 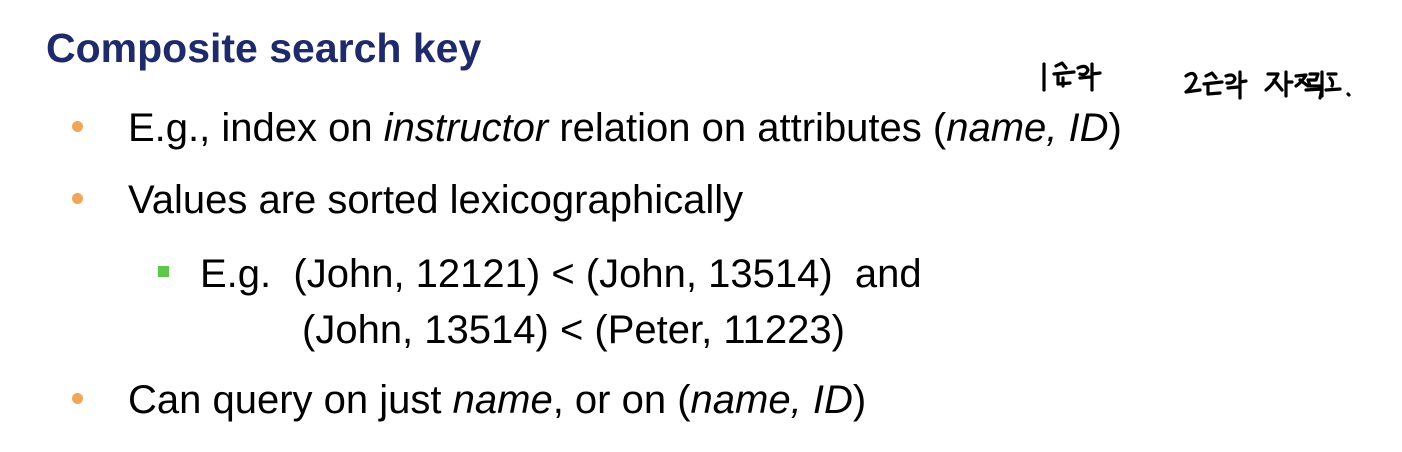 I want to click on bullet-item-sorted-lexicographically: Values are sorted lexicographically, so click(x=435, y=200).